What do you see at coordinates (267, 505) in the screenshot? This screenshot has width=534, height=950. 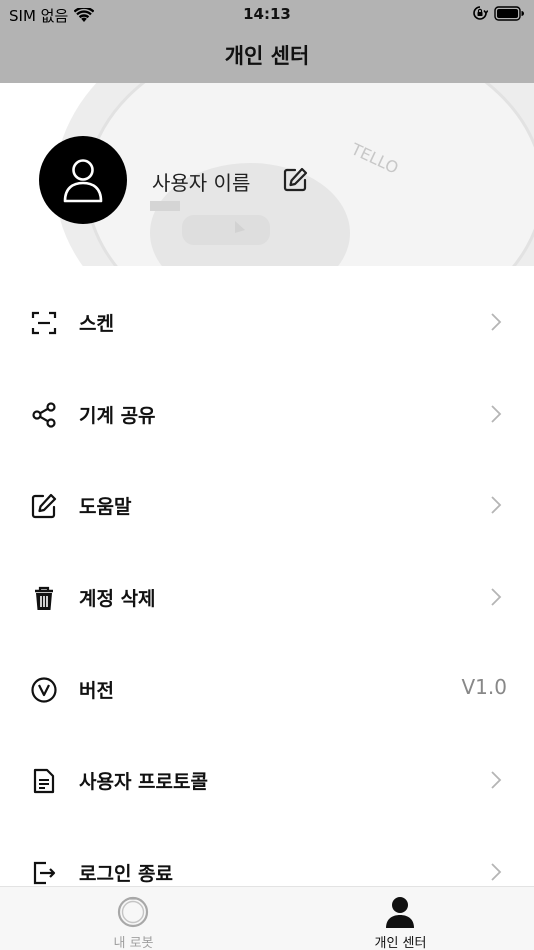 I see `menu-item-help: 도움말` at bounding box center [267, 505].